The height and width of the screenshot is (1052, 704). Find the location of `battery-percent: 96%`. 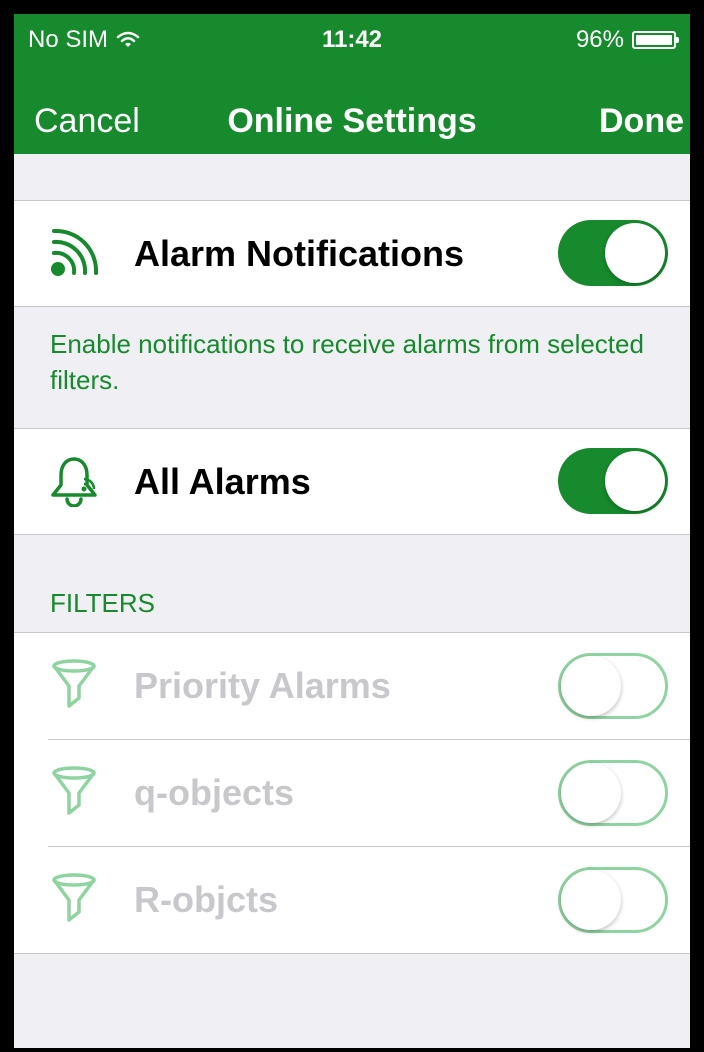

battery-percent: 96% is located at coordinates (599, 39).